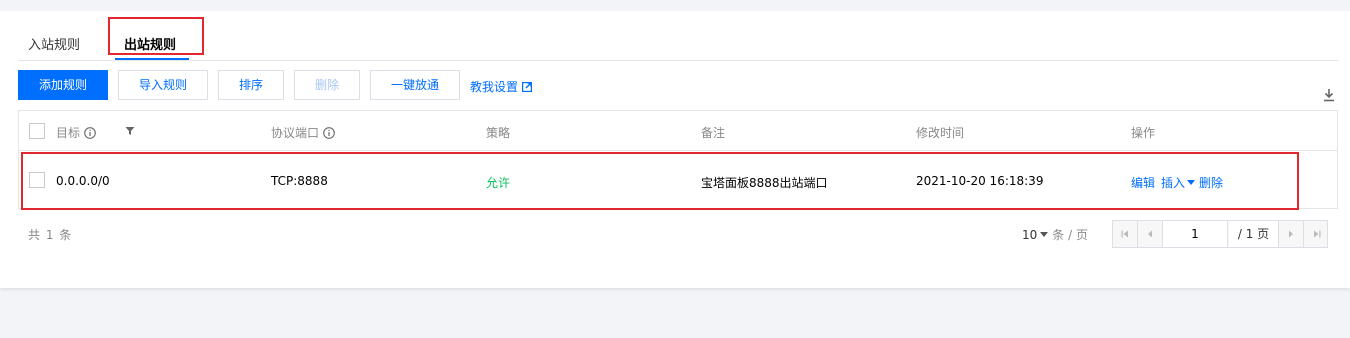 This screenshot has height=338, width=1350. Describe the element at coordinates (130, 131) in the screenshot. I see `filter-icon` at that location.